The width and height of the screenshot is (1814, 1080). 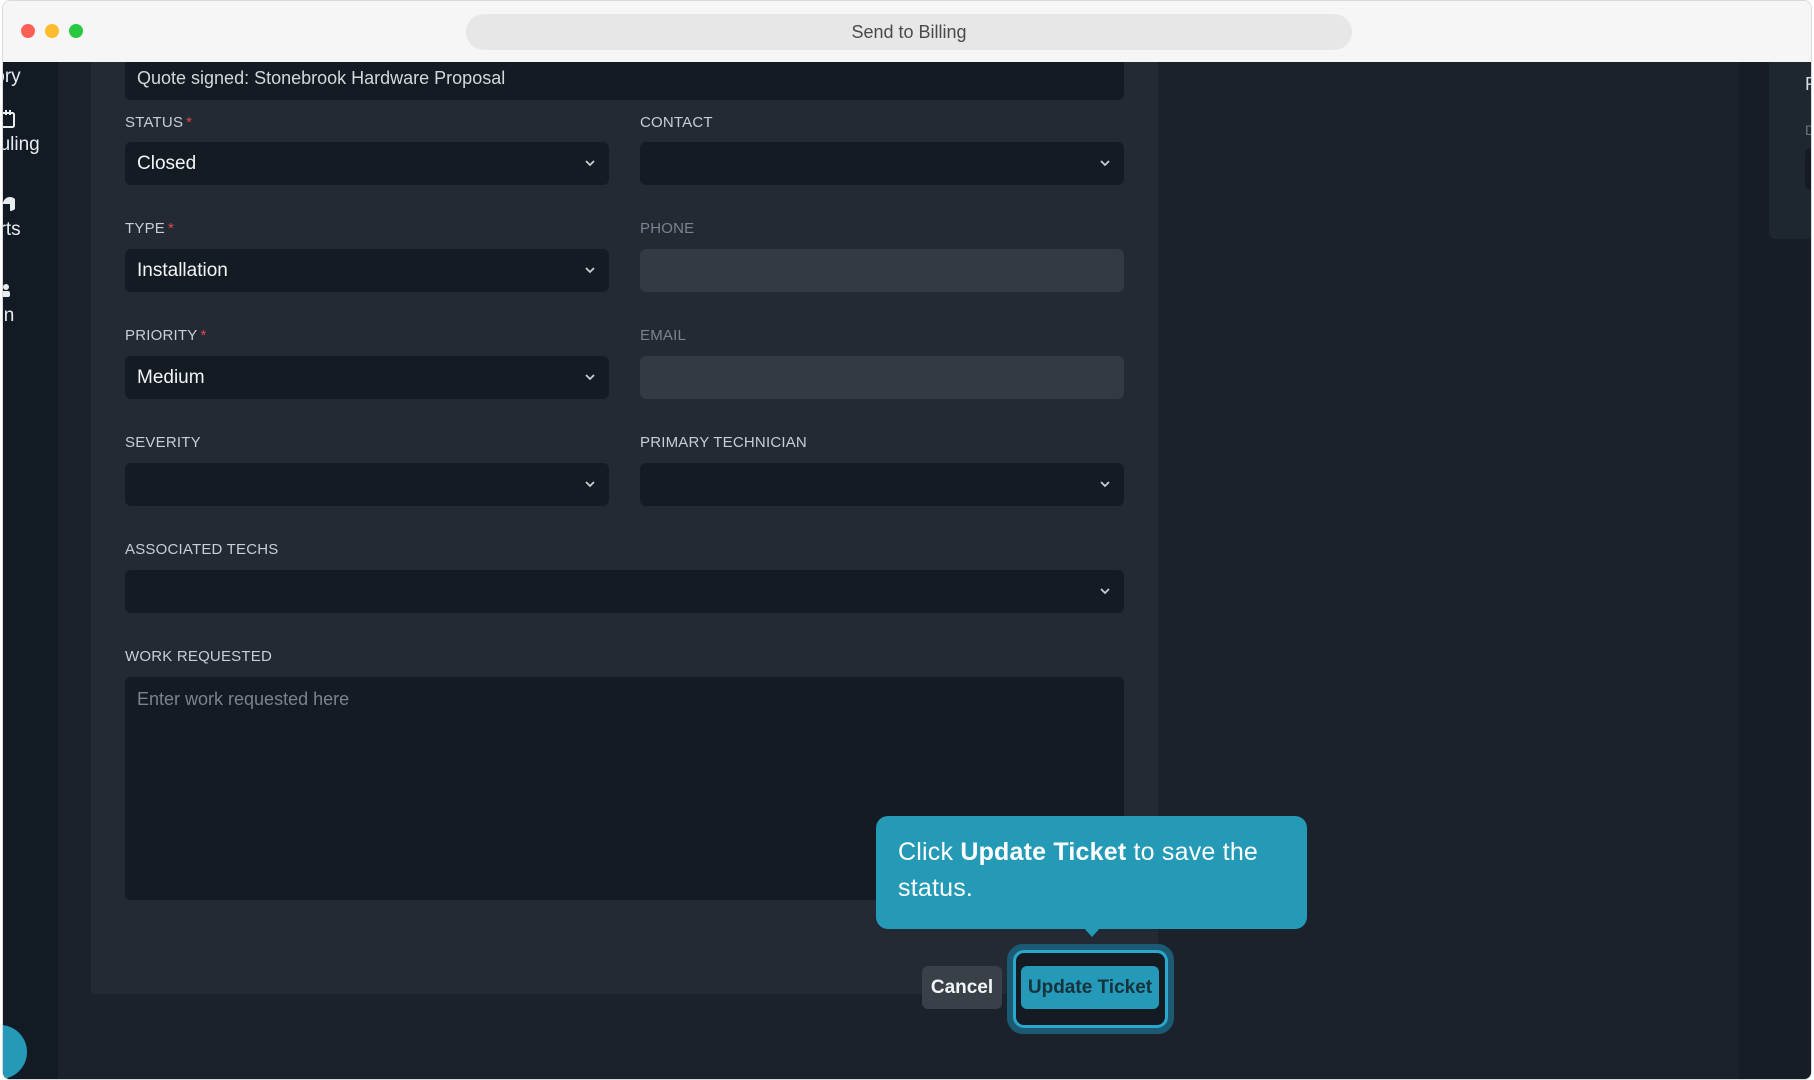 What do you see at coordinates (171, 377) in the screenshot?
I see `priority-value: Medium` at bounding box center [171, 377].